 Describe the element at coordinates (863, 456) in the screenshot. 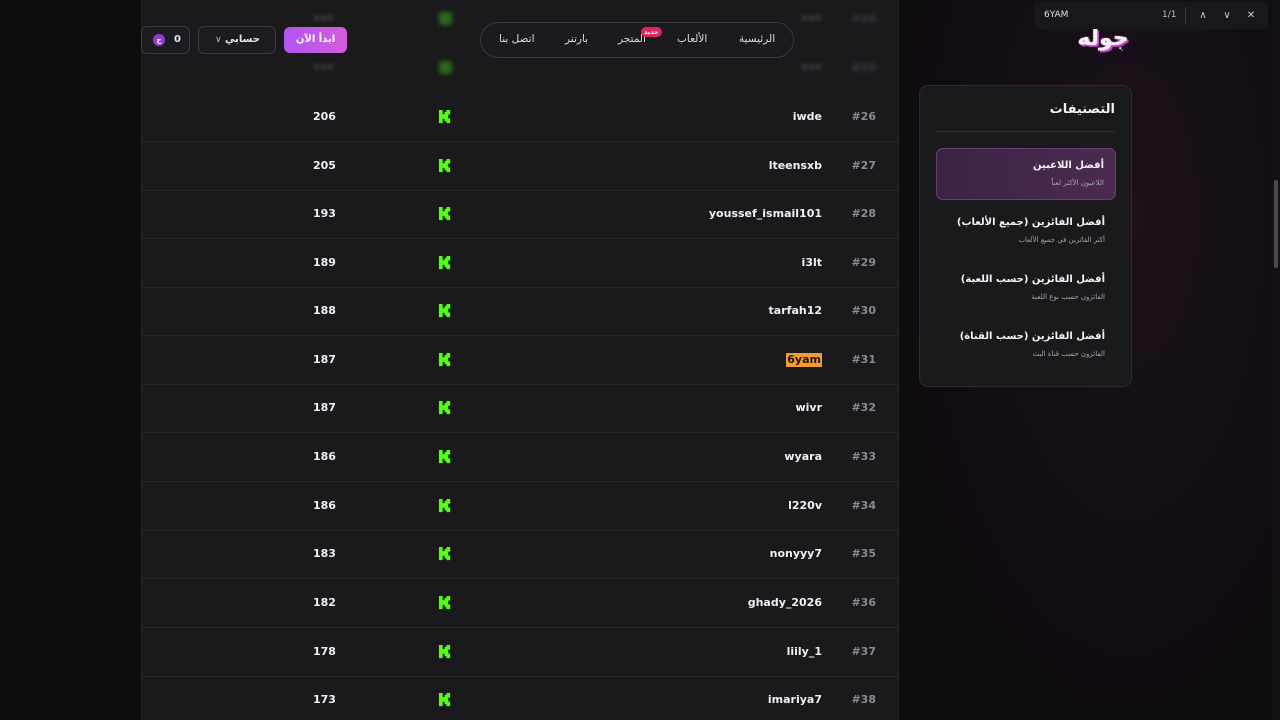

I see `rank-cell: #33` at that location.